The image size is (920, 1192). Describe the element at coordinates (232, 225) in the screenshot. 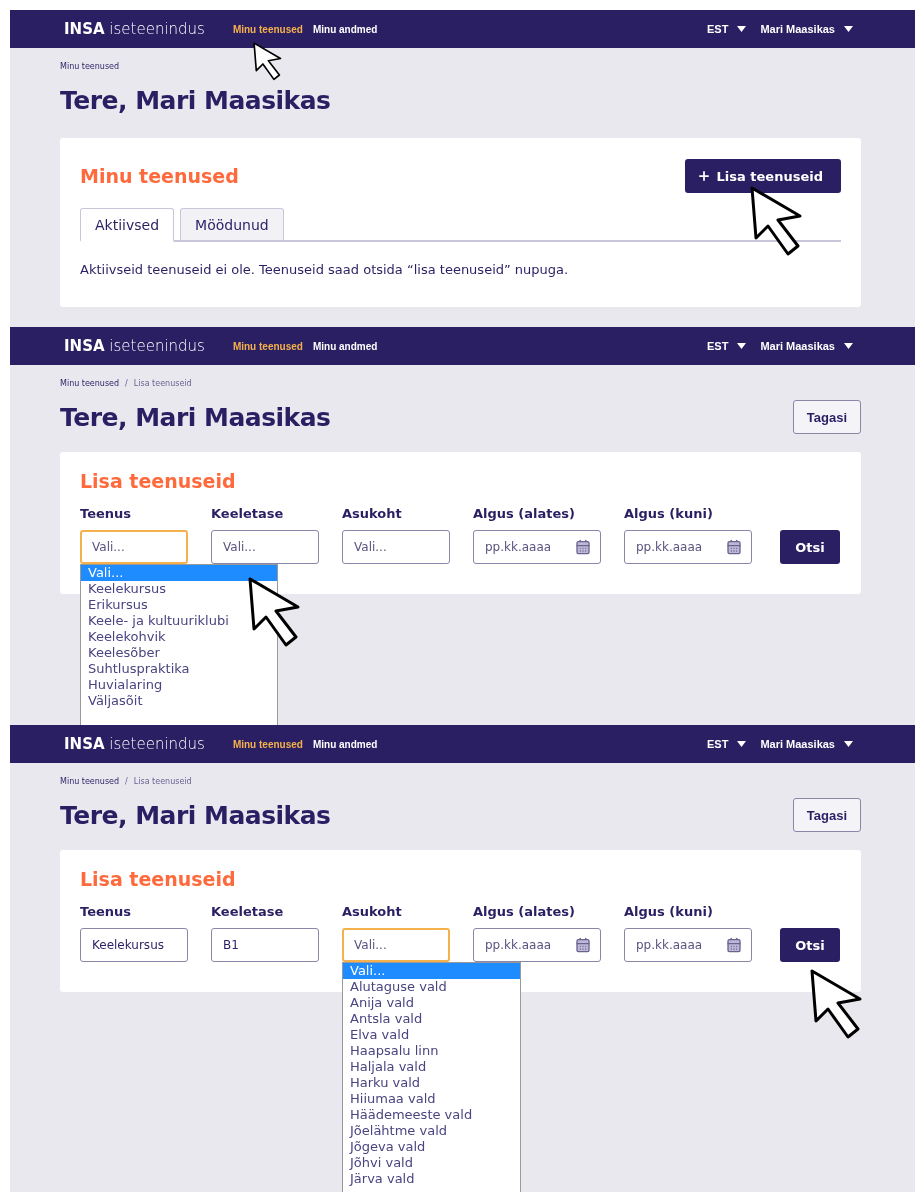

I see `tab: Möödunud` at that location.